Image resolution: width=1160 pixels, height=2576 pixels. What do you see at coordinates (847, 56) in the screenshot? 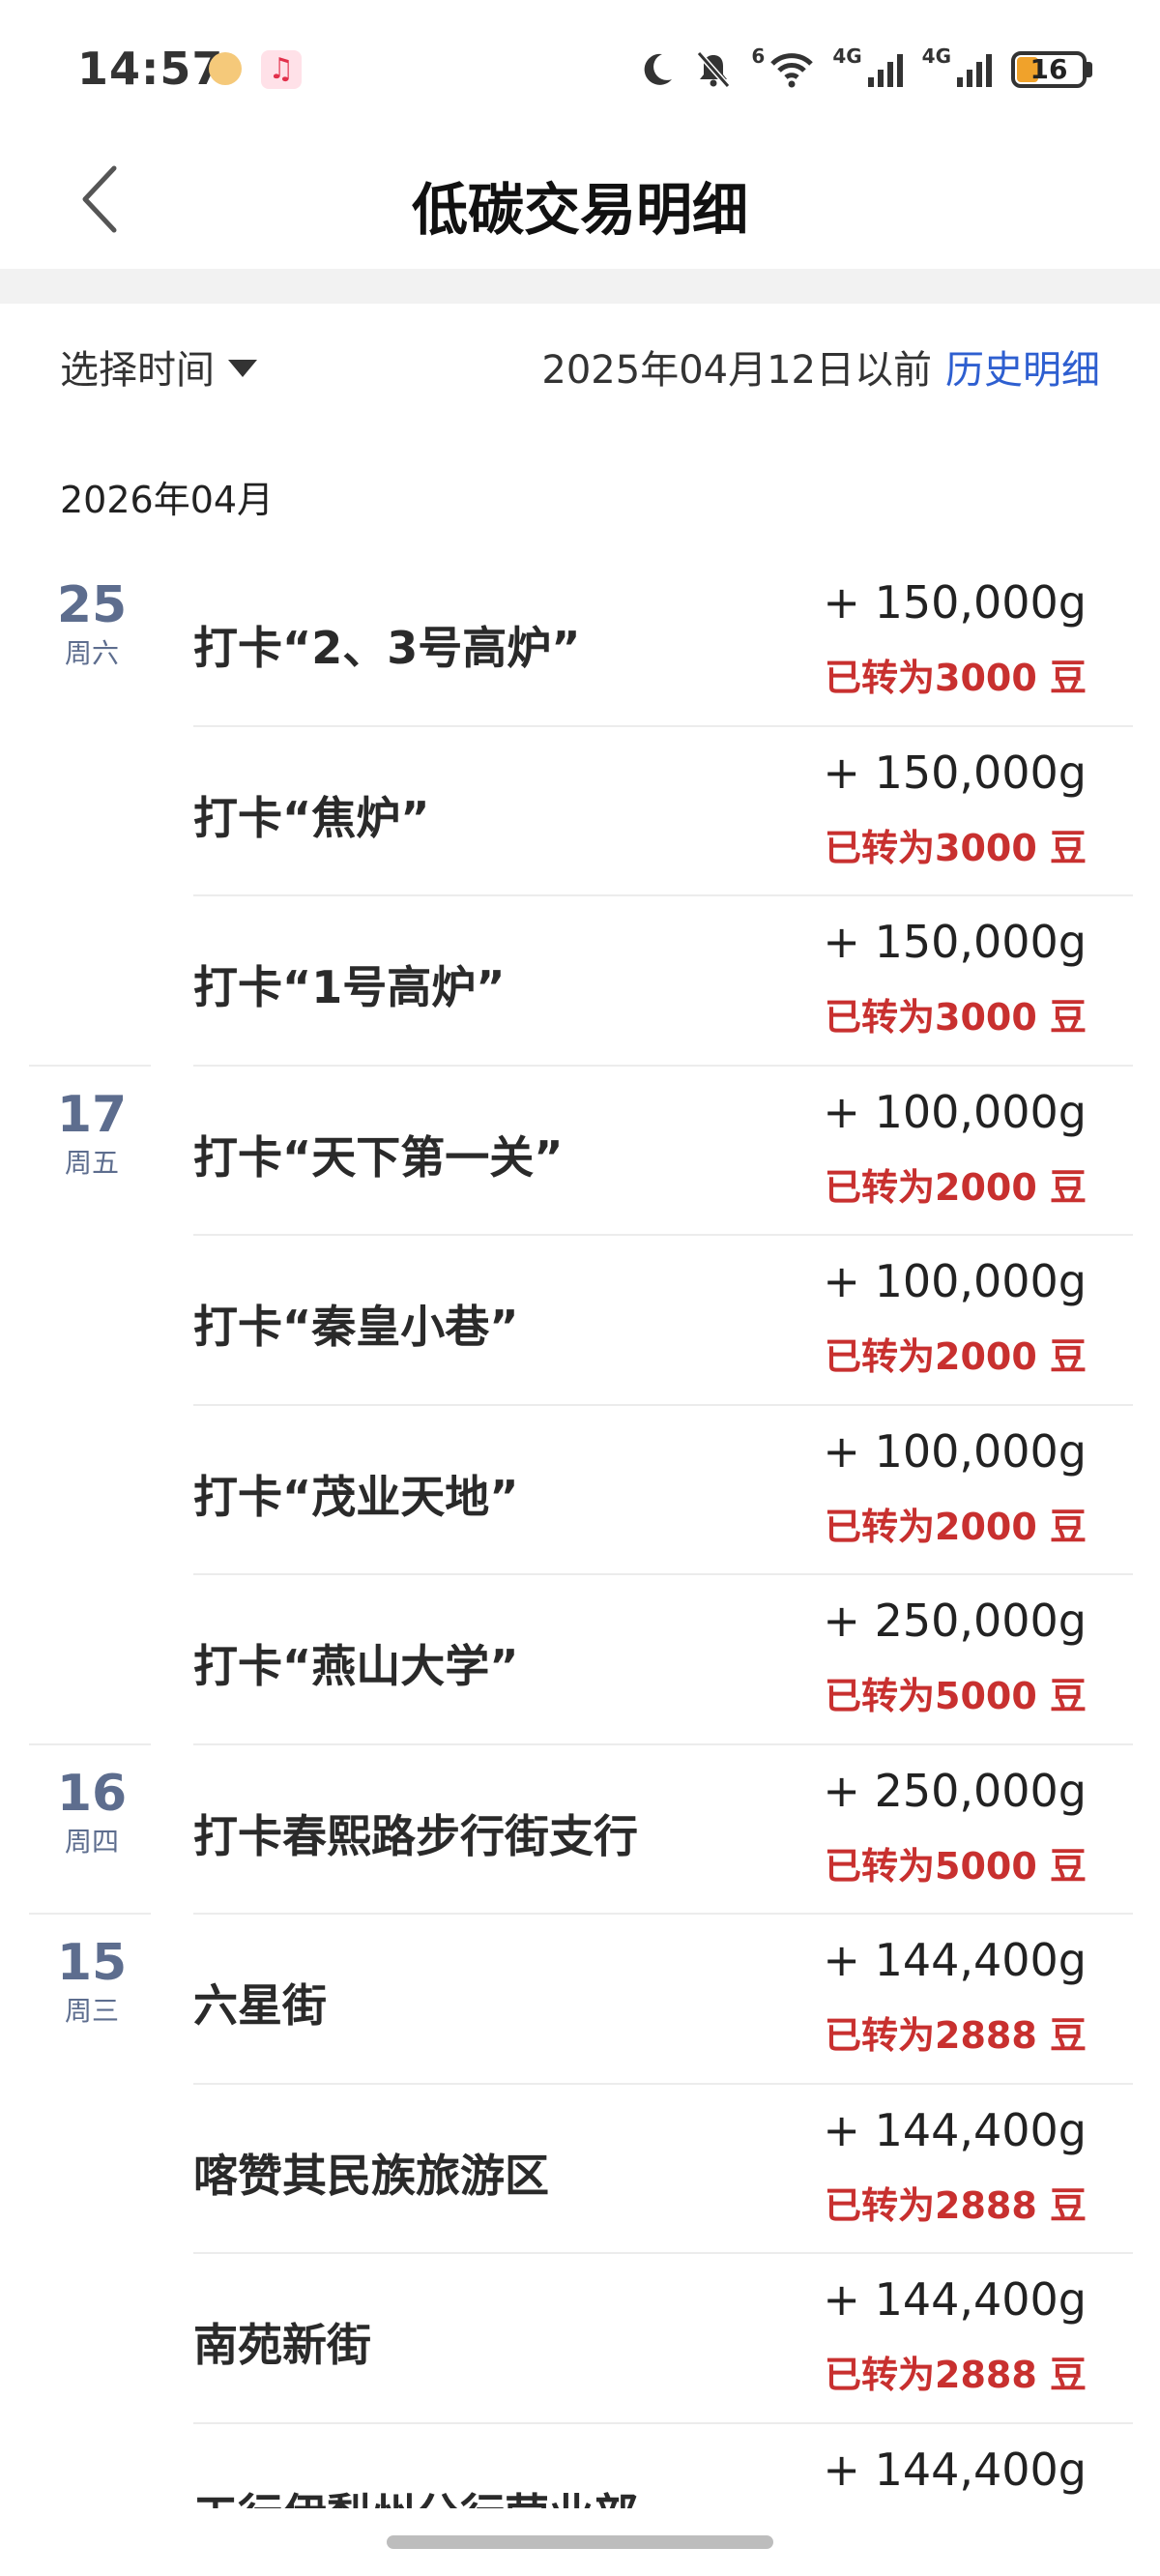
I see `signal-1-label: 4G` at bounding box center [847, 56].